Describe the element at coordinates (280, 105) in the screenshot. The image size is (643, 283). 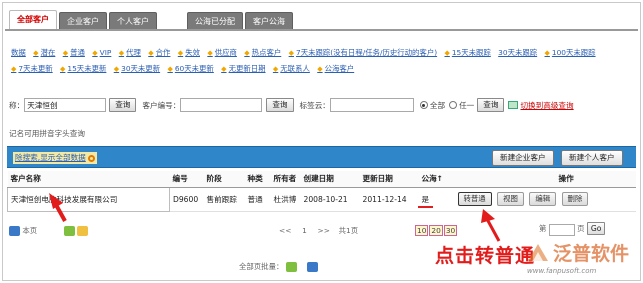
I see `code-search-button: 查询` at that location.